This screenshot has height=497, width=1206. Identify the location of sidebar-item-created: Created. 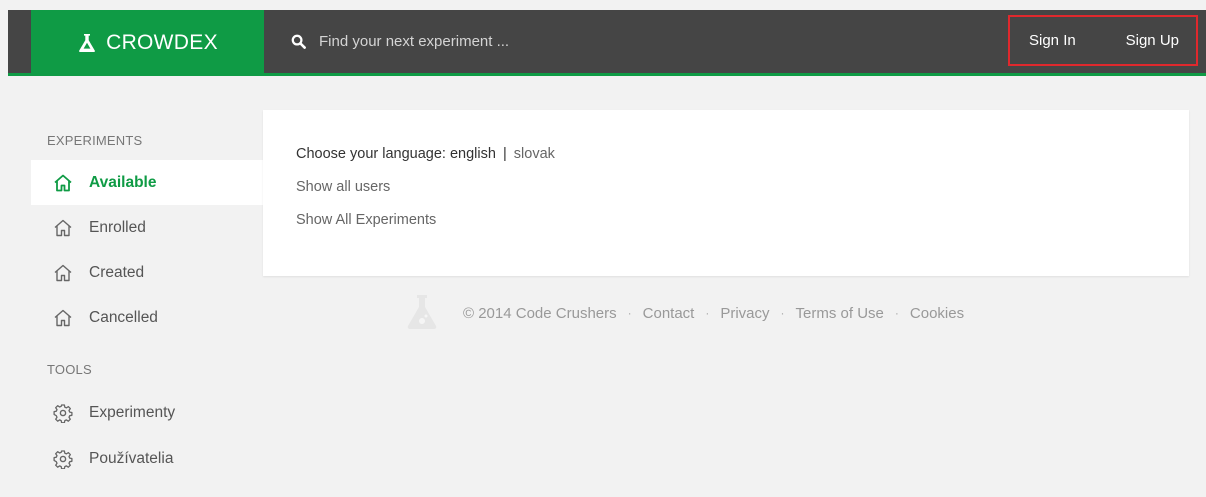
(147, 272).